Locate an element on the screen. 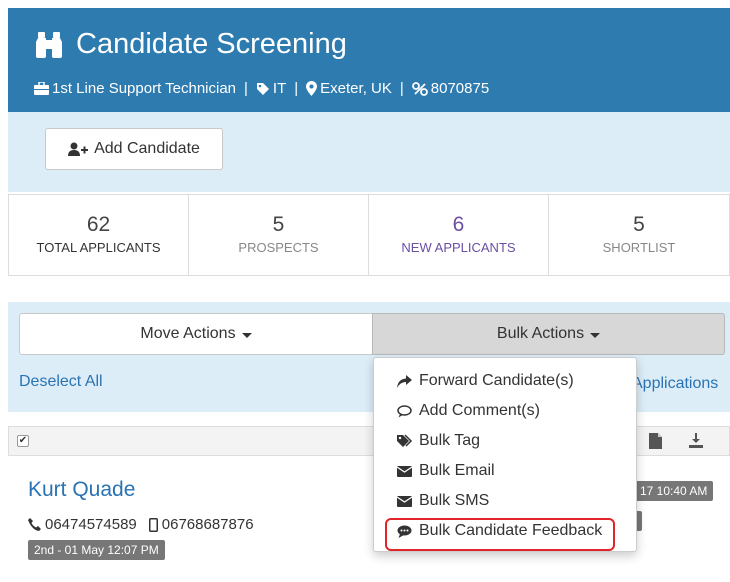 The height and width of the screenshot is (582, 730). menu-item-label: Bulk SMS is located at coordinates (454, 500).